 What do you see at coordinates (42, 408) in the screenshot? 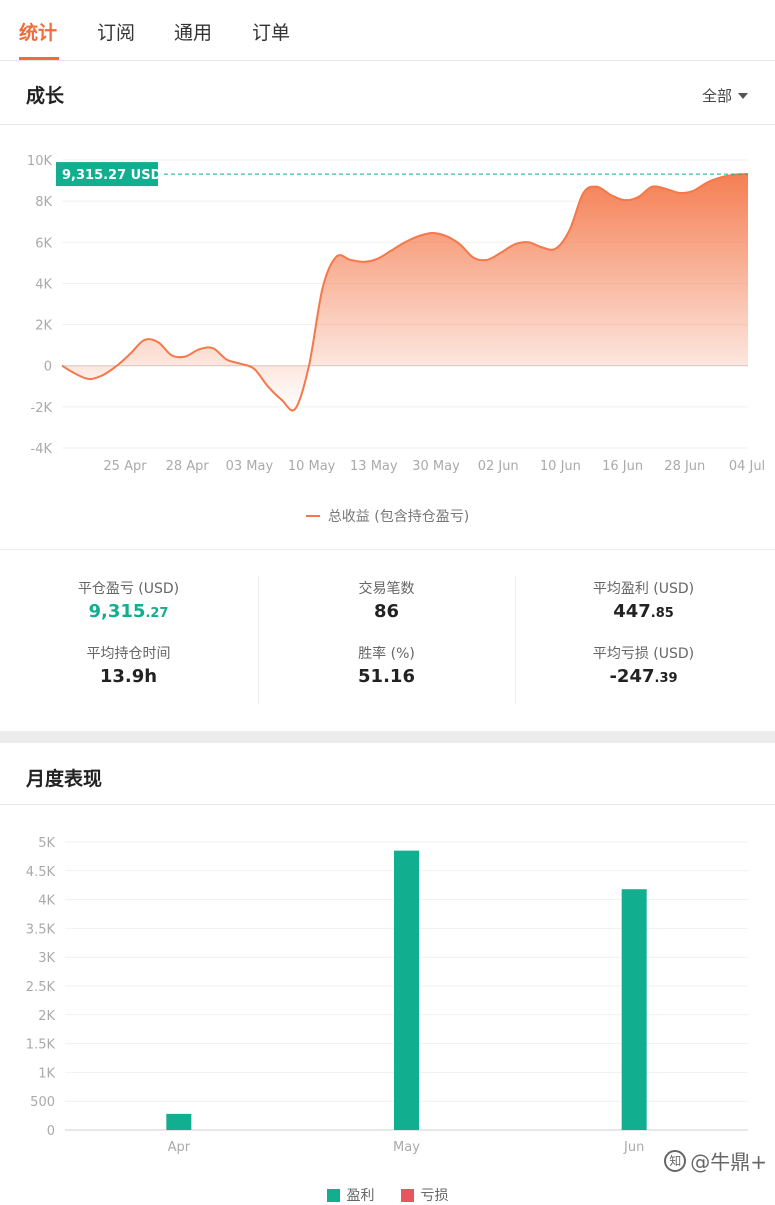
I see `growth-y-tick-label: -2K` at bounding box center [42, 408].